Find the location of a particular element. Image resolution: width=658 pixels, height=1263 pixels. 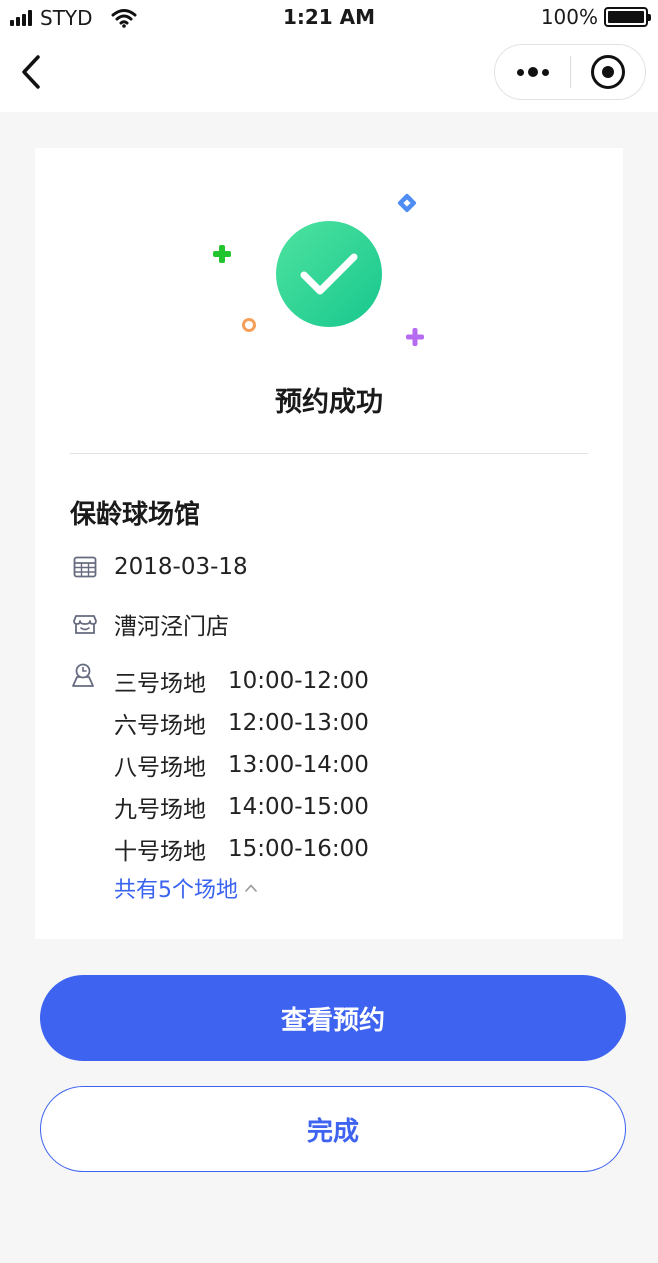

ring-orange-icon is located at coordinates (249, 325).